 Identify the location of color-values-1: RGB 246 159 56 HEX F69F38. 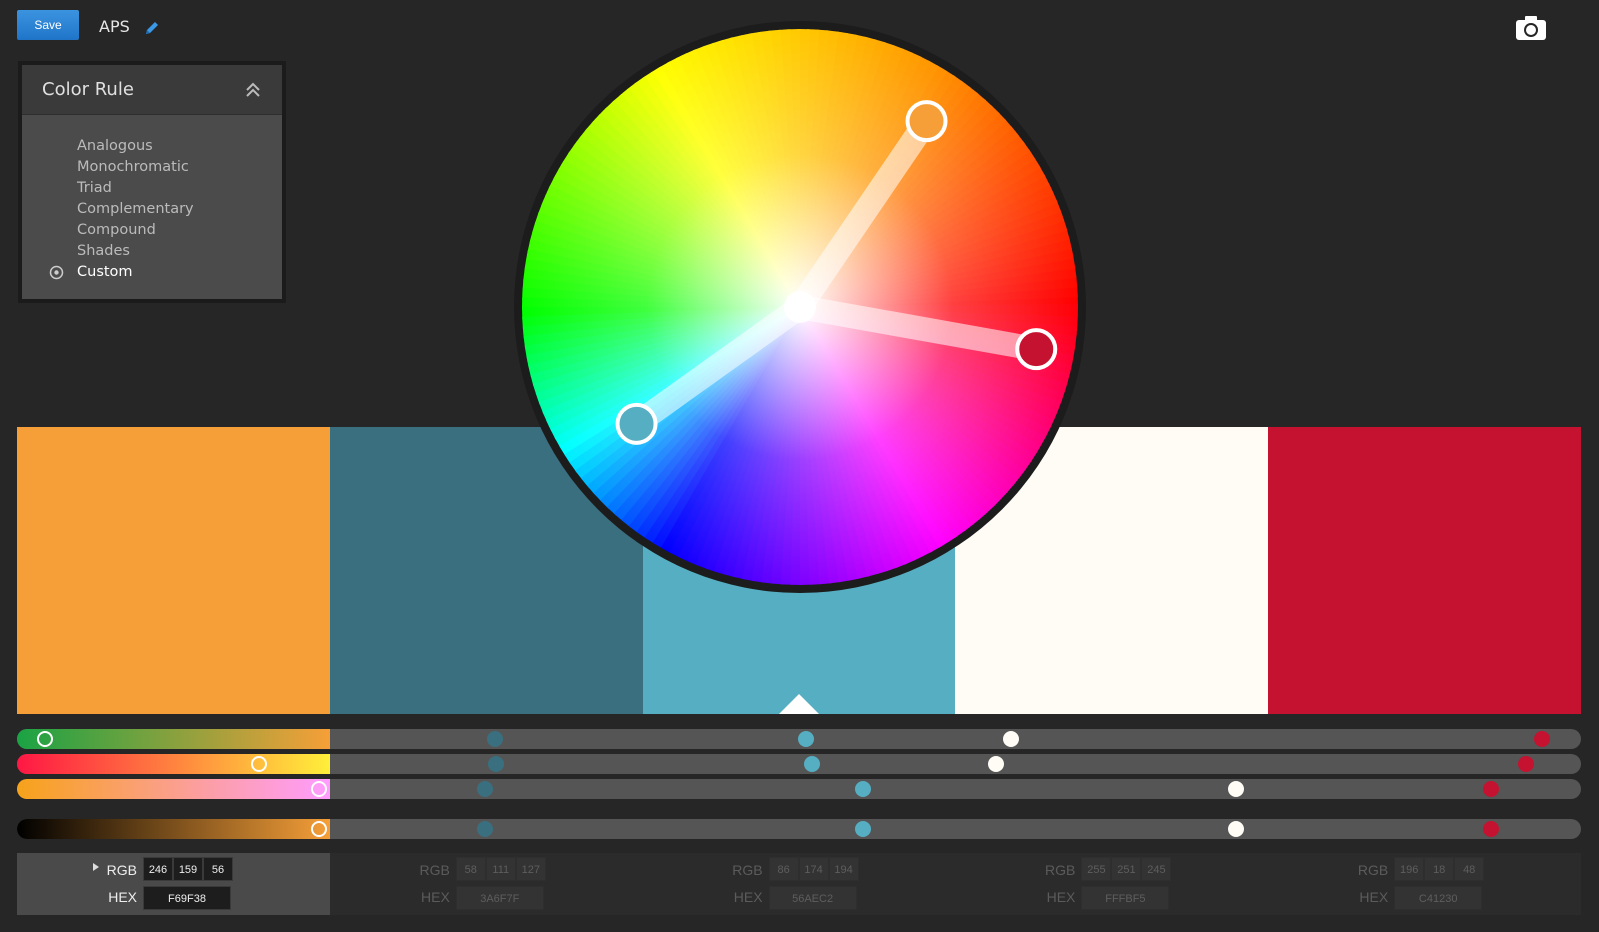
(173, 884).